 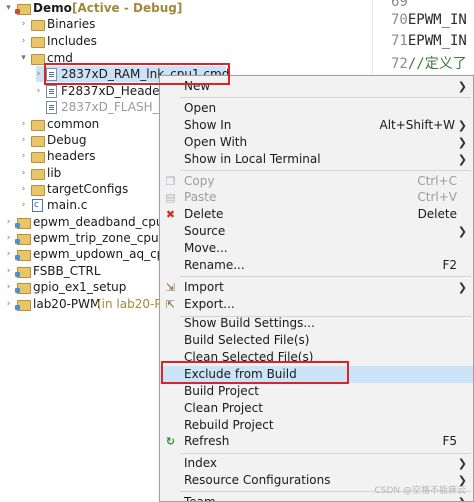 I want to click on menu-label: Rebuild Project, so click(x=229, y=425).